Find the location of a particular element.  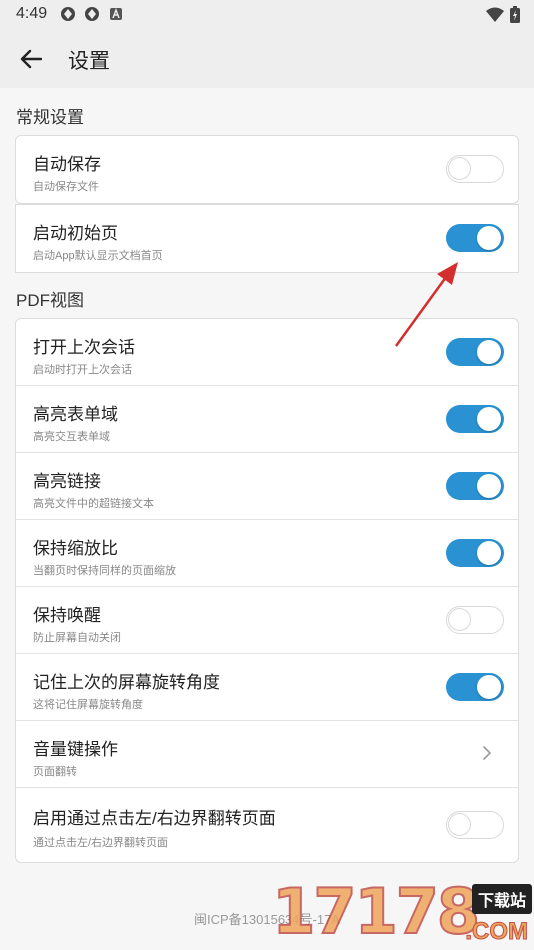

watermark-logo: 17178 is located at coordinates (376, 911).